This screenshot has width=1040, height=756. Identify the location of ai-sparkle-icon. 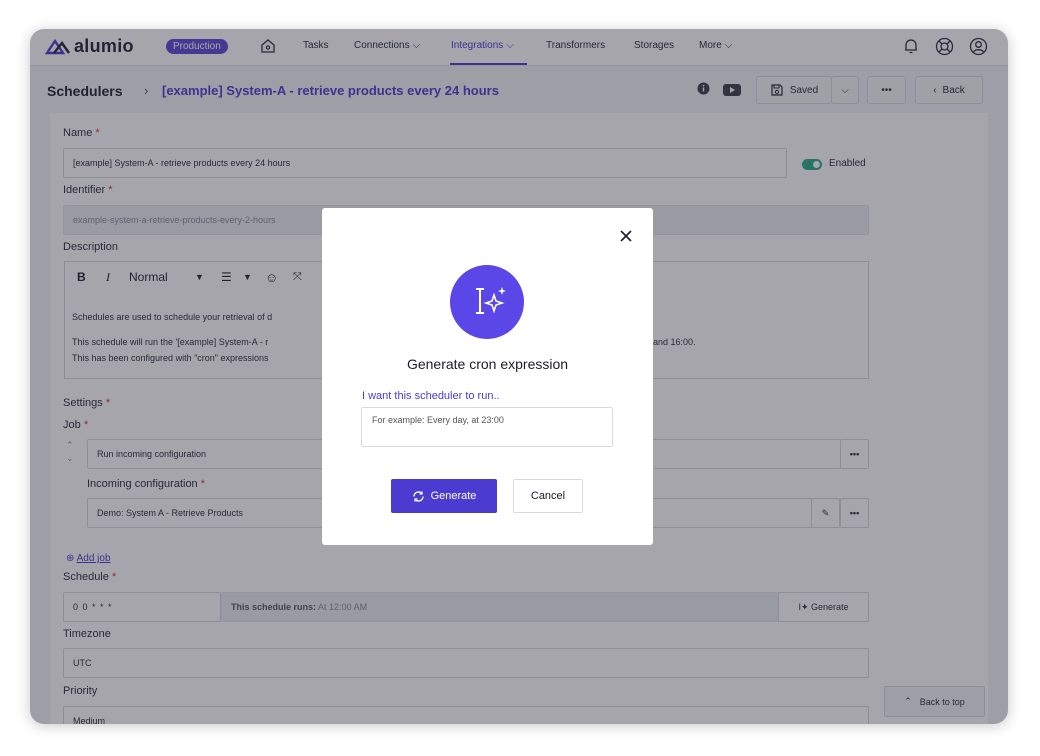
(487, 302).